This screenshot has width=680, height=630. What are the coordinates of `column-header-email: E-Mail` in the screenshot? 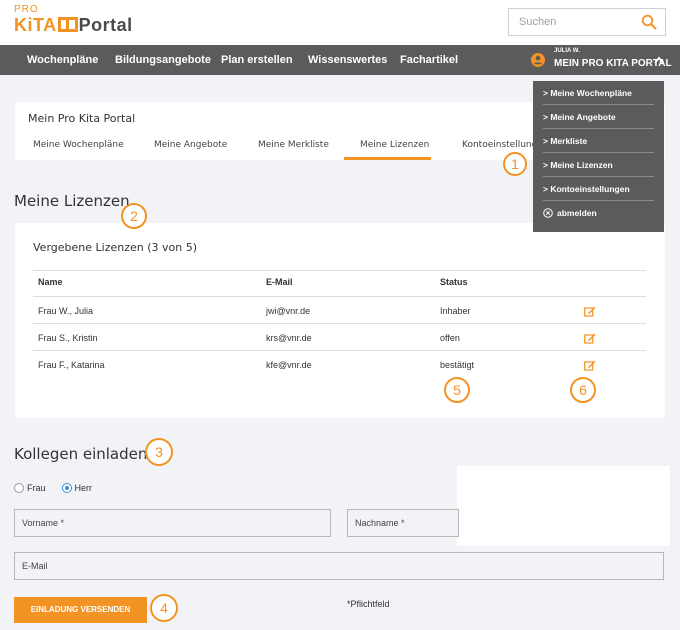 It's located at (279, 282).